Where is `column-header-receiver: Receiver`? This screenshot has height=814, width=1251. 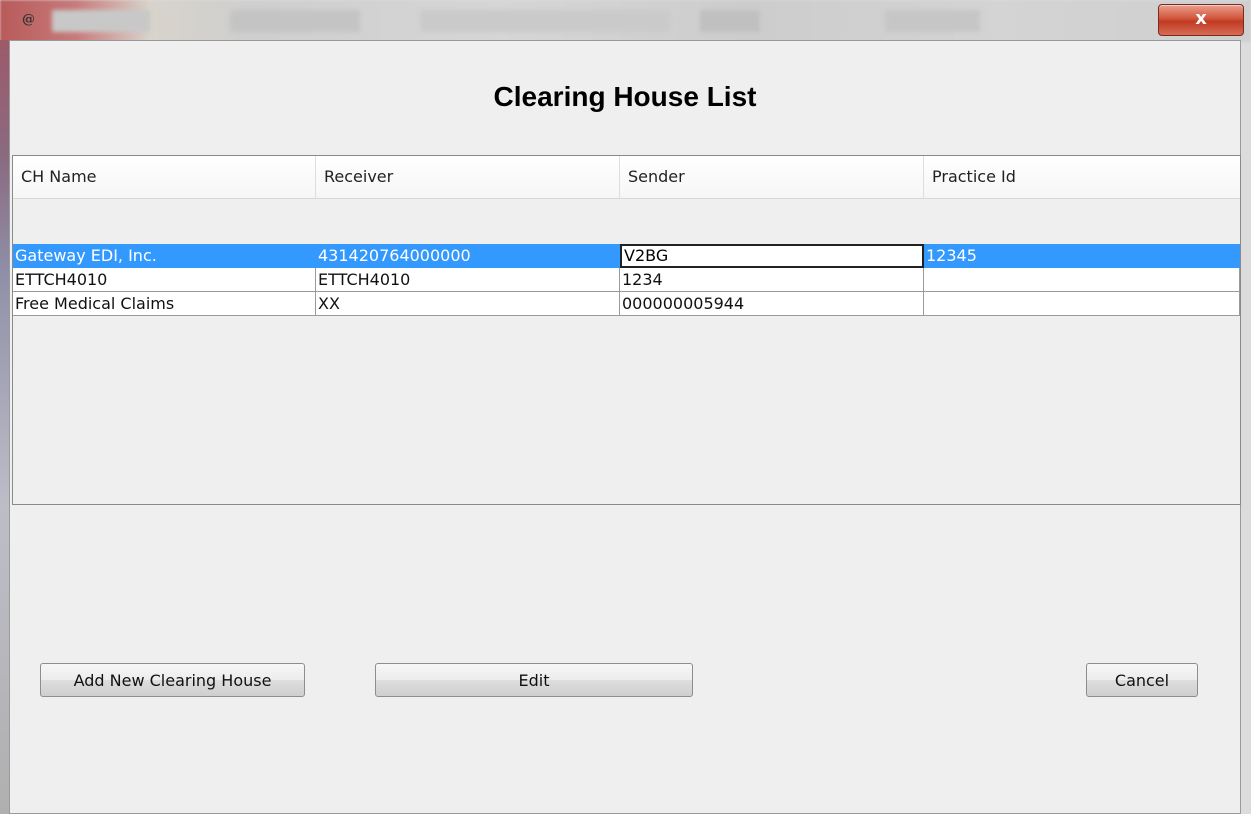
column-header-receiver: Receiver is located at coordinates (468, 177).